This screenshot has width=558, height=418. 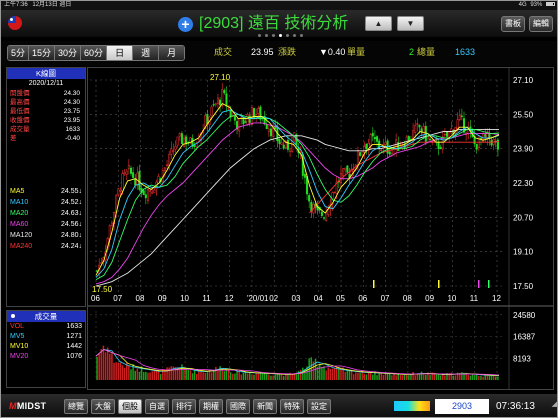 I want to click on period-button: 30分, so click(x=68, y=53).